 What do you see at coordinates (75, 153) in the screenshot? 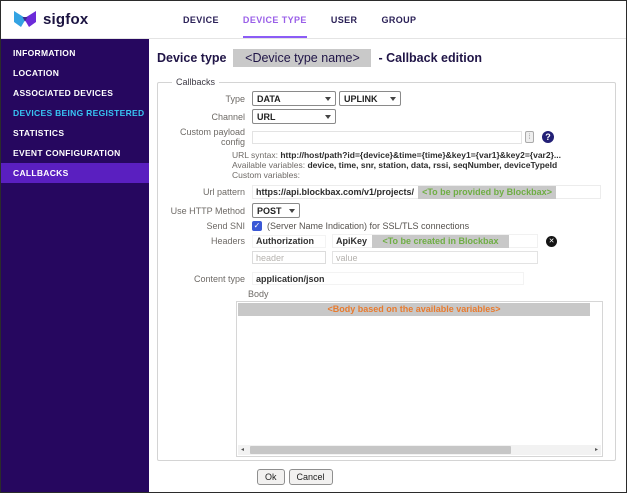
I see `sidebar-item-event-configuration: EVENT CONFIGURATION` at bounding box center [75, 153].